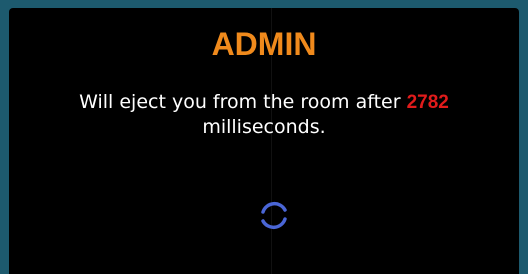 The width and height of the screenshot is (528, 274). I want to click on message-suffix: milliseconds., so click(264, 127).